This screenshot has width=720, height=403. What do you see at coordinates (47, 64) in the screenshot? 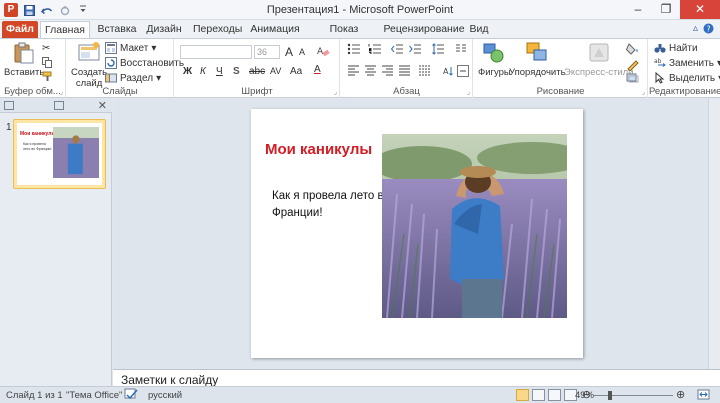
I see `copy-icon` at bounding box center [47, 64].